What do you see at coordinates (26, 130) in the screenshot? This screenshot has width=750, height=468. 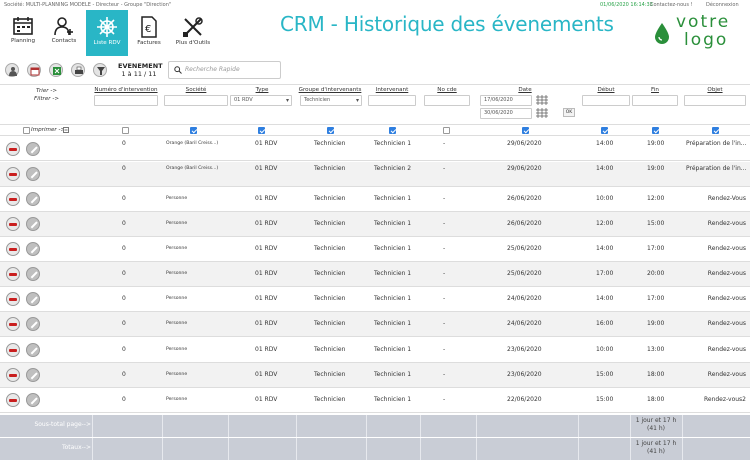 I see `print-all-checkbox` at bounding box center [26, 130].